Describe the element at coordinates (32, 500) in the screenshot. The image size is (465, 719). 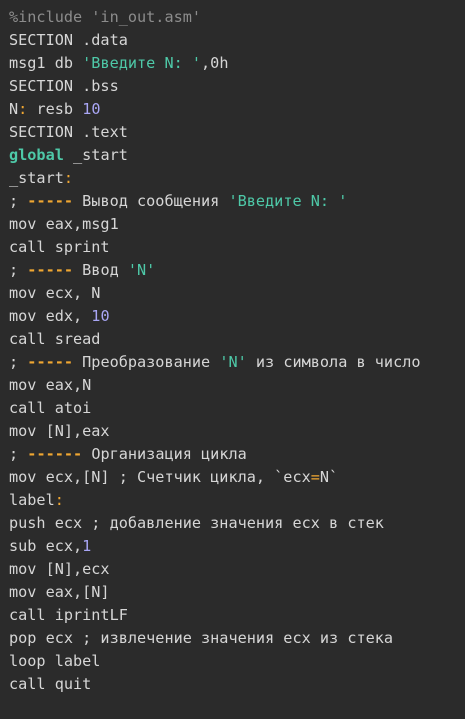
I see `code-token-plain: label` at that location.